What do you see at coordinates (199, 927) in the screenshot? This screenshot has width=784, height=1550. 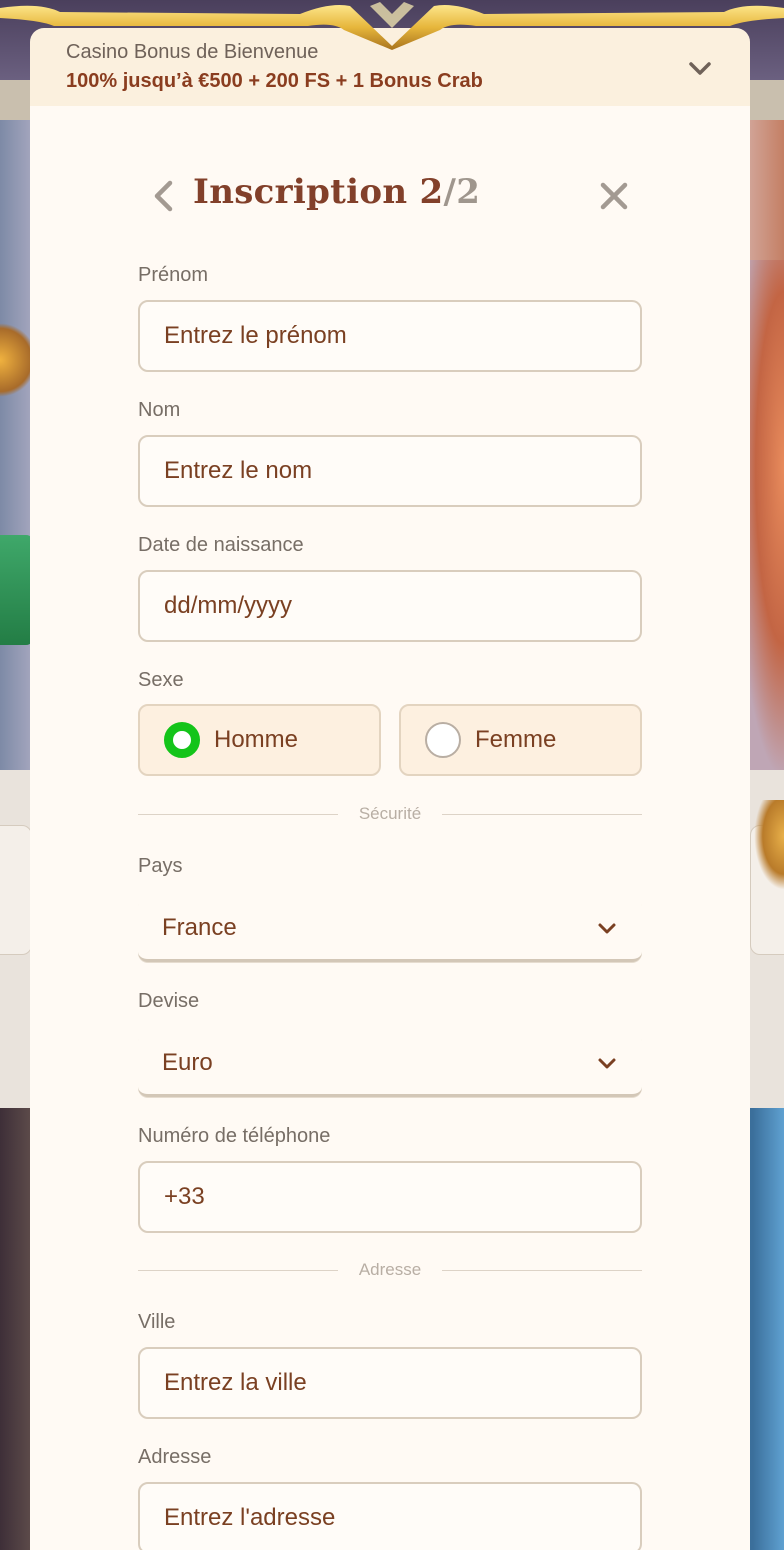 I see `country-value: France` at bounding box center [199, 927].